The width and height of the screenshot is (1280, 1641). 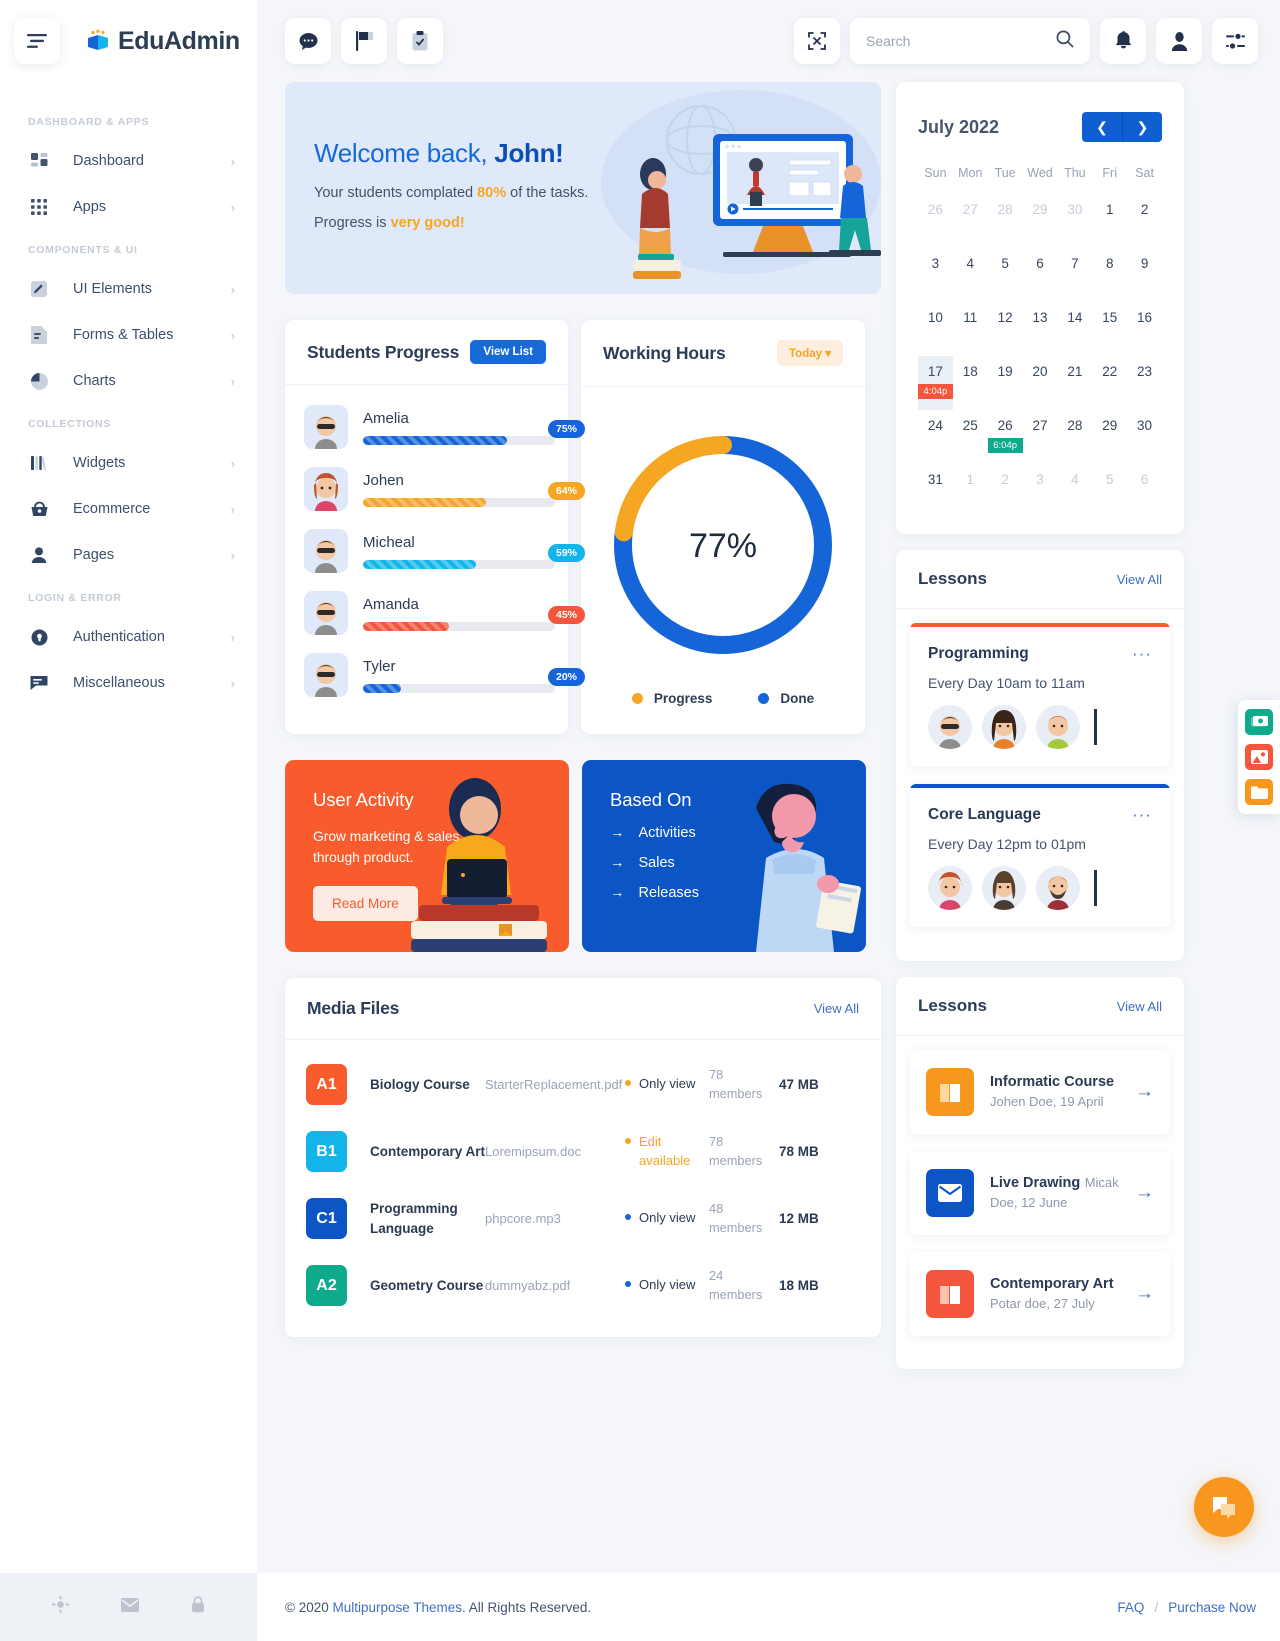 I want to click on sidebar-item-pages: Pages ›, so click(x=128, y=555).